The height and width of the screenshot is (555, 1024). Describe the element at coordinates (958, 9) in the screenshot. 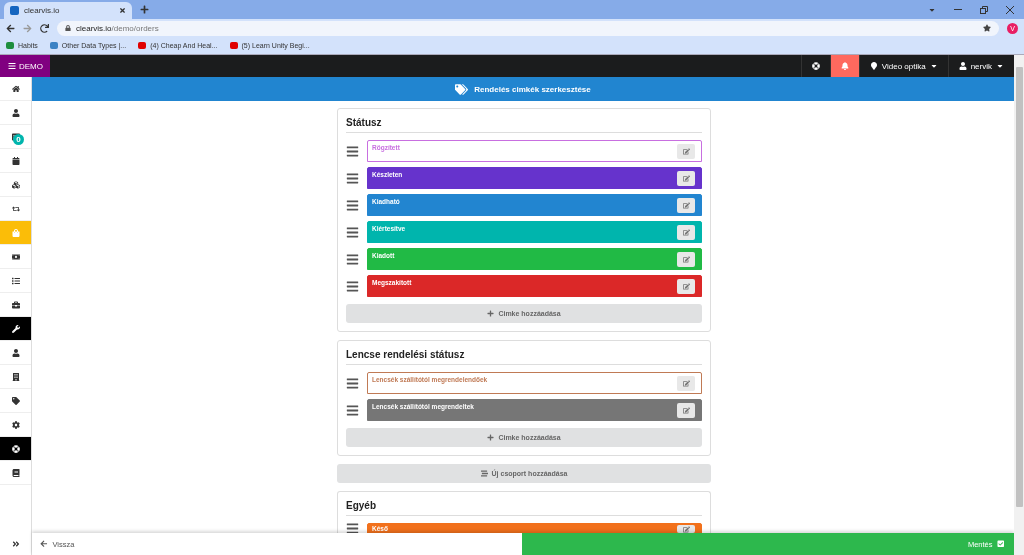

I see `minimize-icon` at that location.